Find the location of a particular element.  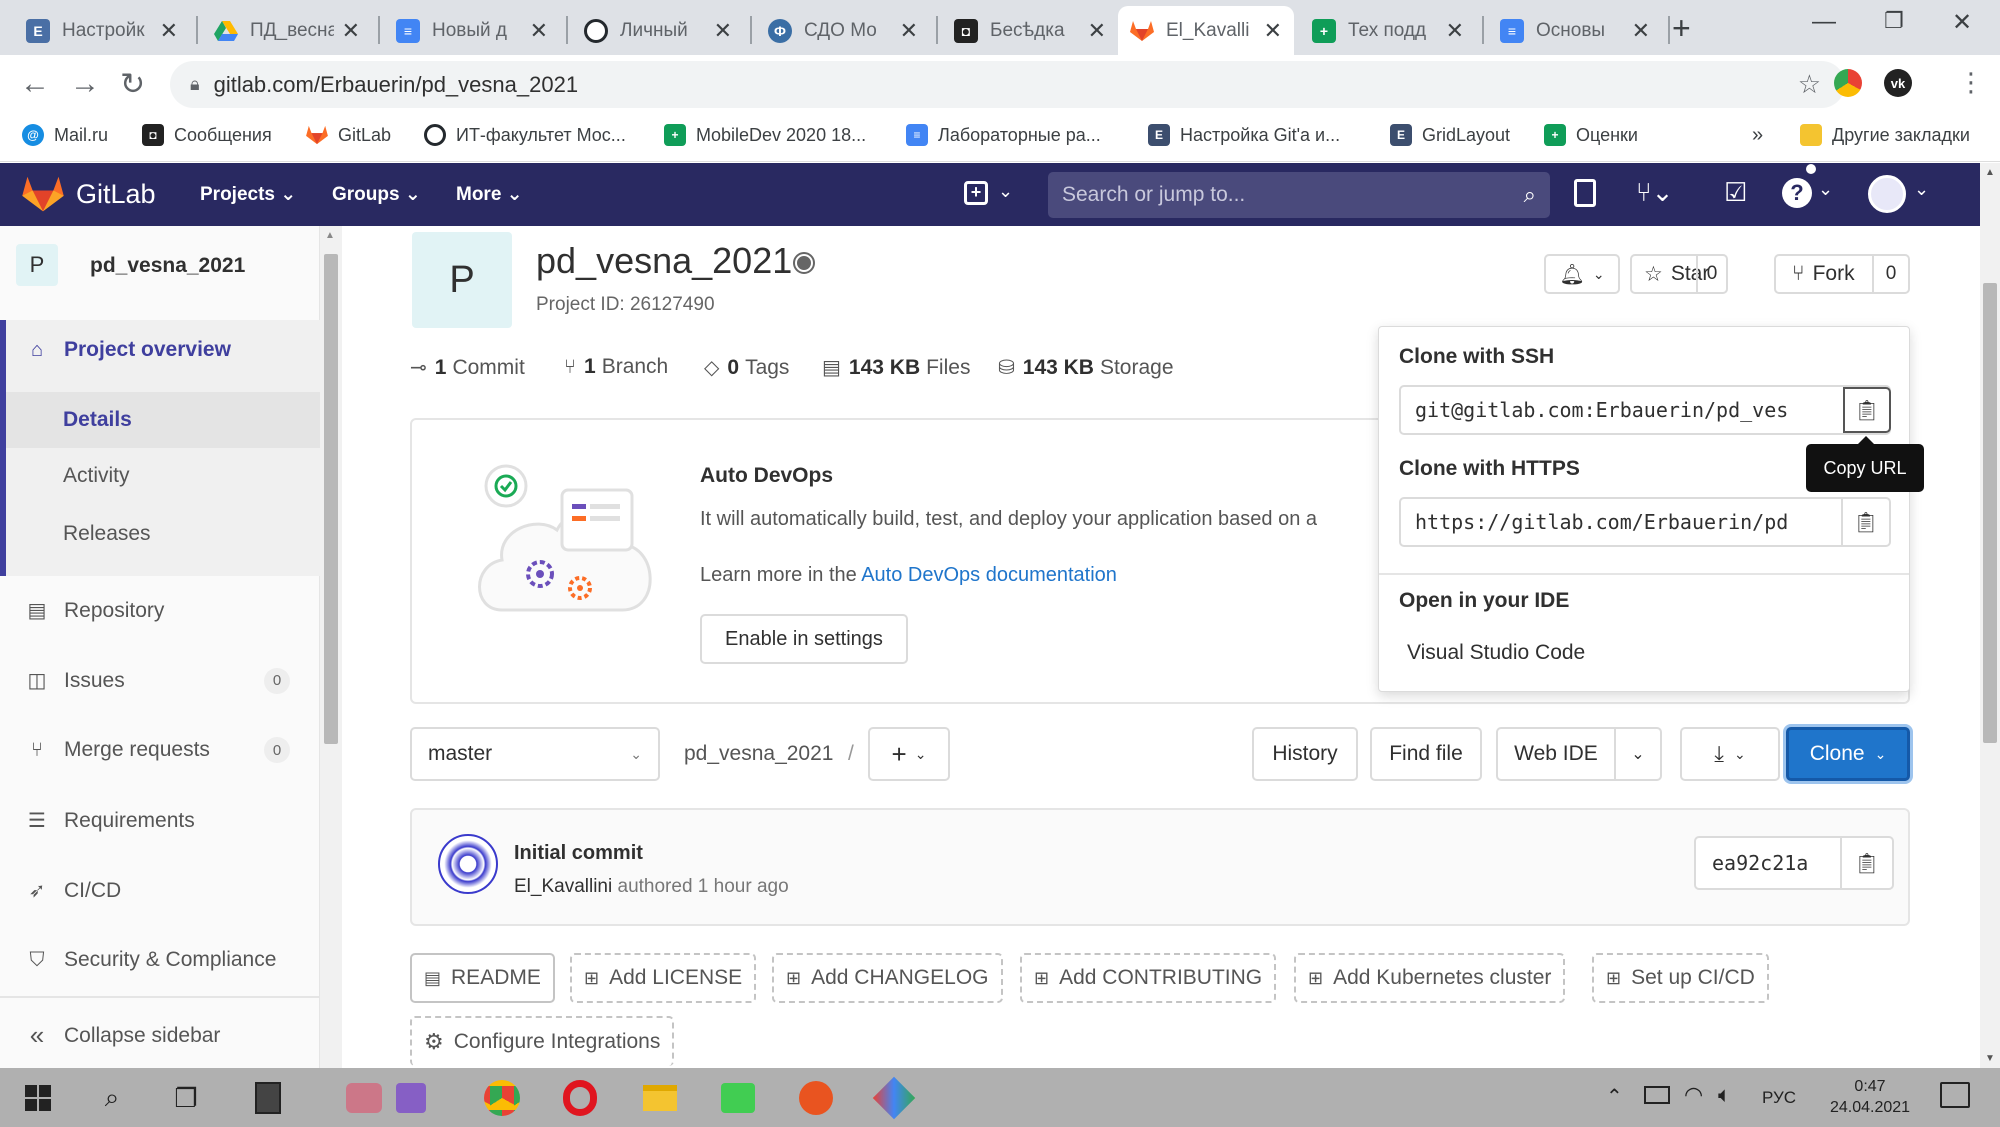

browser-tab: E Настройк ✕ is located at coordinates (102, 30).